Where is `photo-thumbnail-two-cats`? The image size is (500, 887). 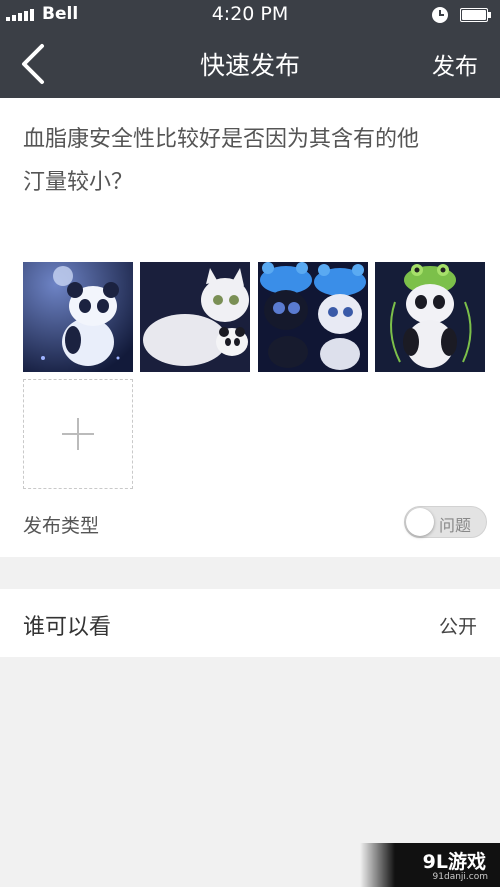
photo-thumbnail-two-cats is located at coordinates (313, 317).